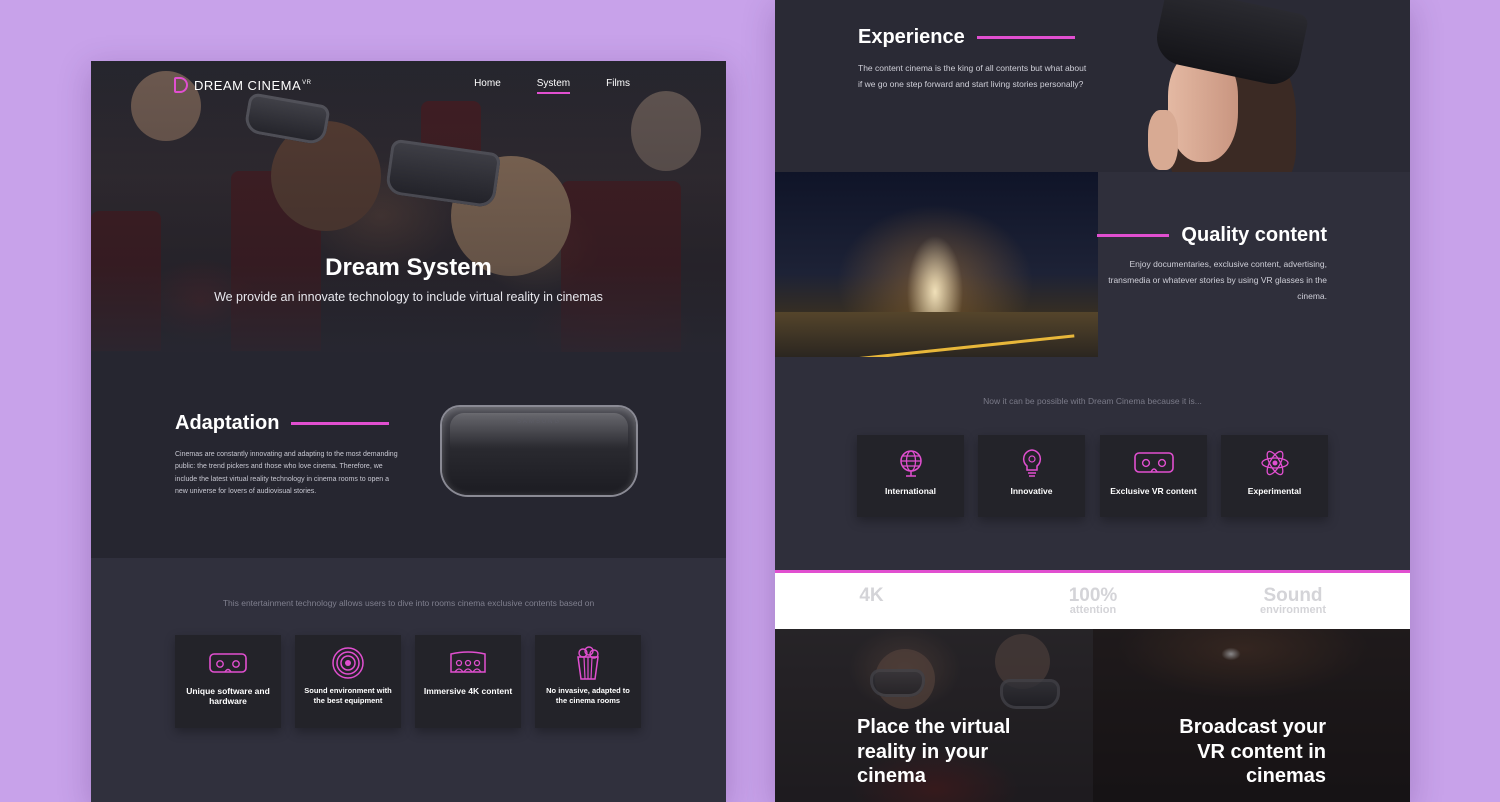  Describe the element at coordinates (228, 681) in the screenshot. I see `feature-card: Unique software and hardware` at that location.